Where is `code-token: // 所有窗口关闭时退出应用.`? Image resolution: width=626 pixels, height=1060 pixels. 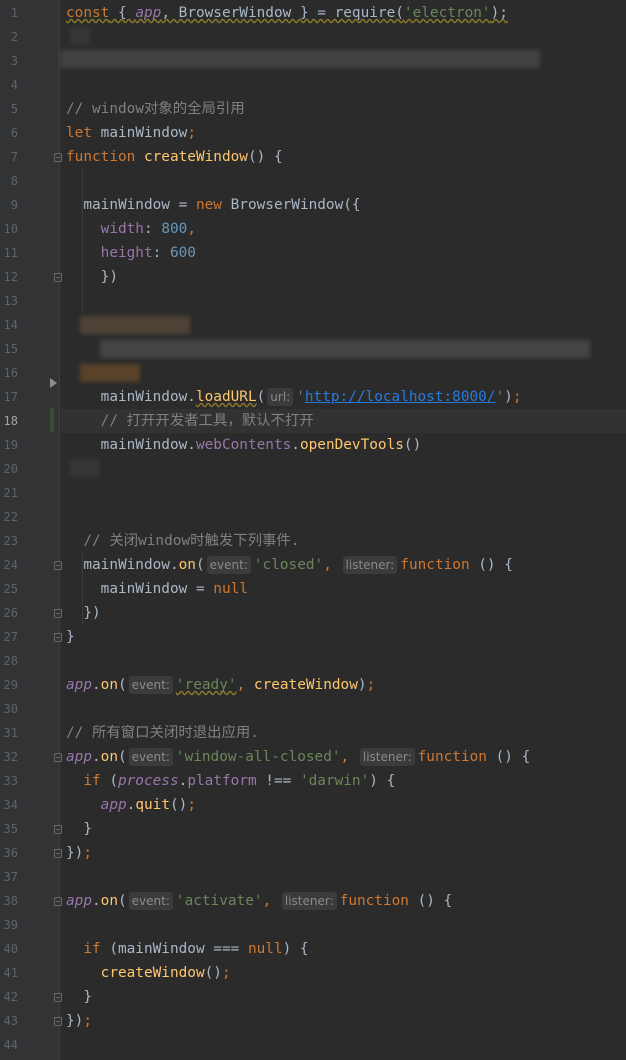
code-token: // 所有窗口关闭时退出应用. is located at coordinates (162, 733).